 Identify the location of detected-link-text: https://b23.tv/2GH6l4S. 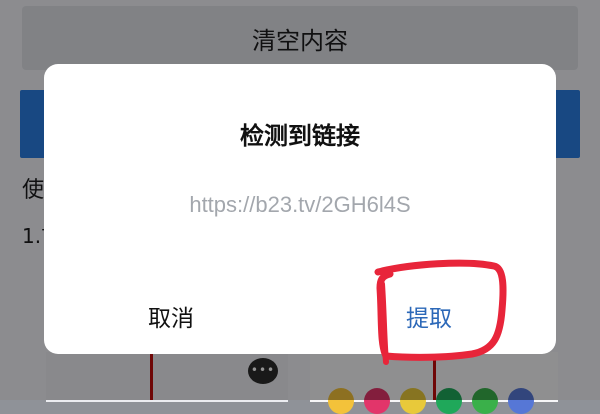
(300, 204).